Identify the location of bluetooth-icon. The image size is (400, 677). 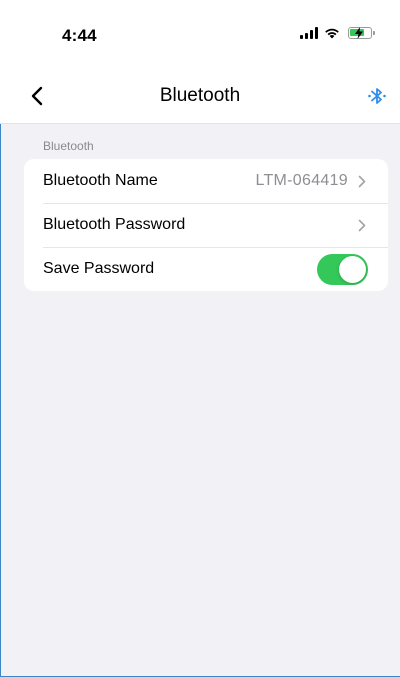
(377, 96).